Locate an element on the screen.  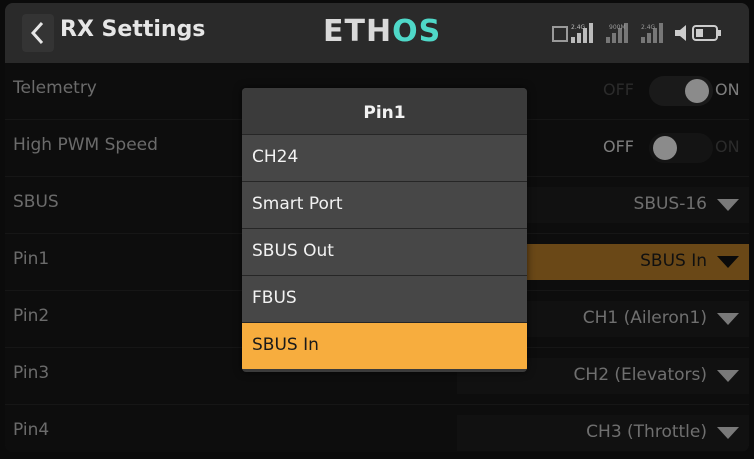
option-label: SBUS In is located at coordinates (285, 345).